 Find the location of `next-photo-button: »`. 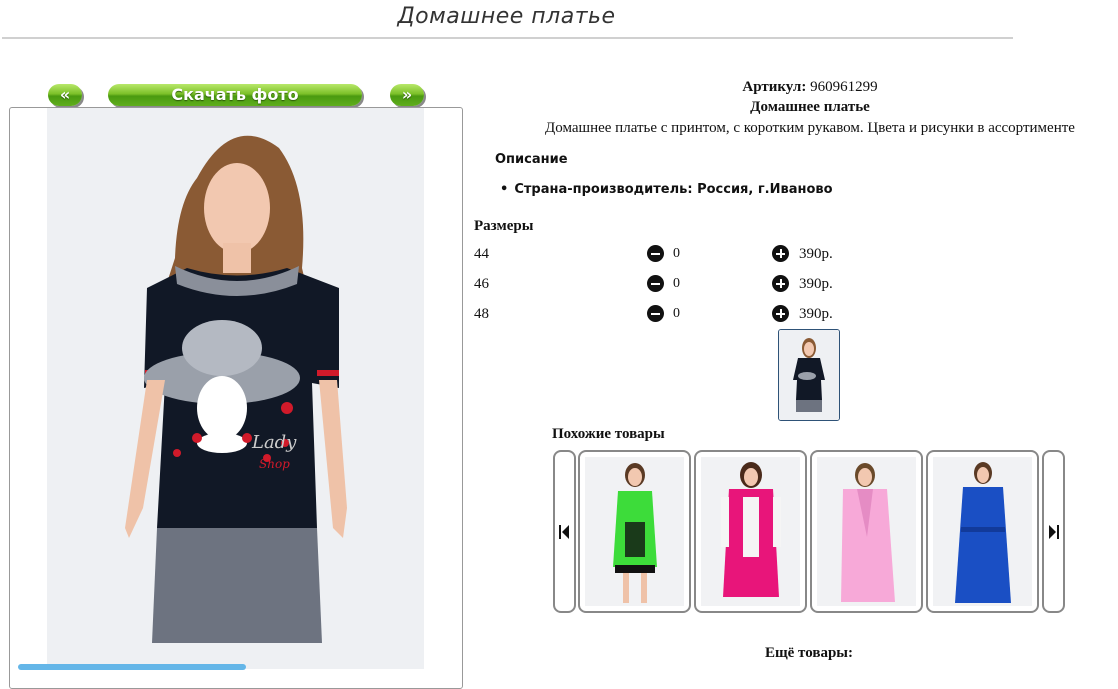

next-photo-button: » is located at coordinates (407, 95).